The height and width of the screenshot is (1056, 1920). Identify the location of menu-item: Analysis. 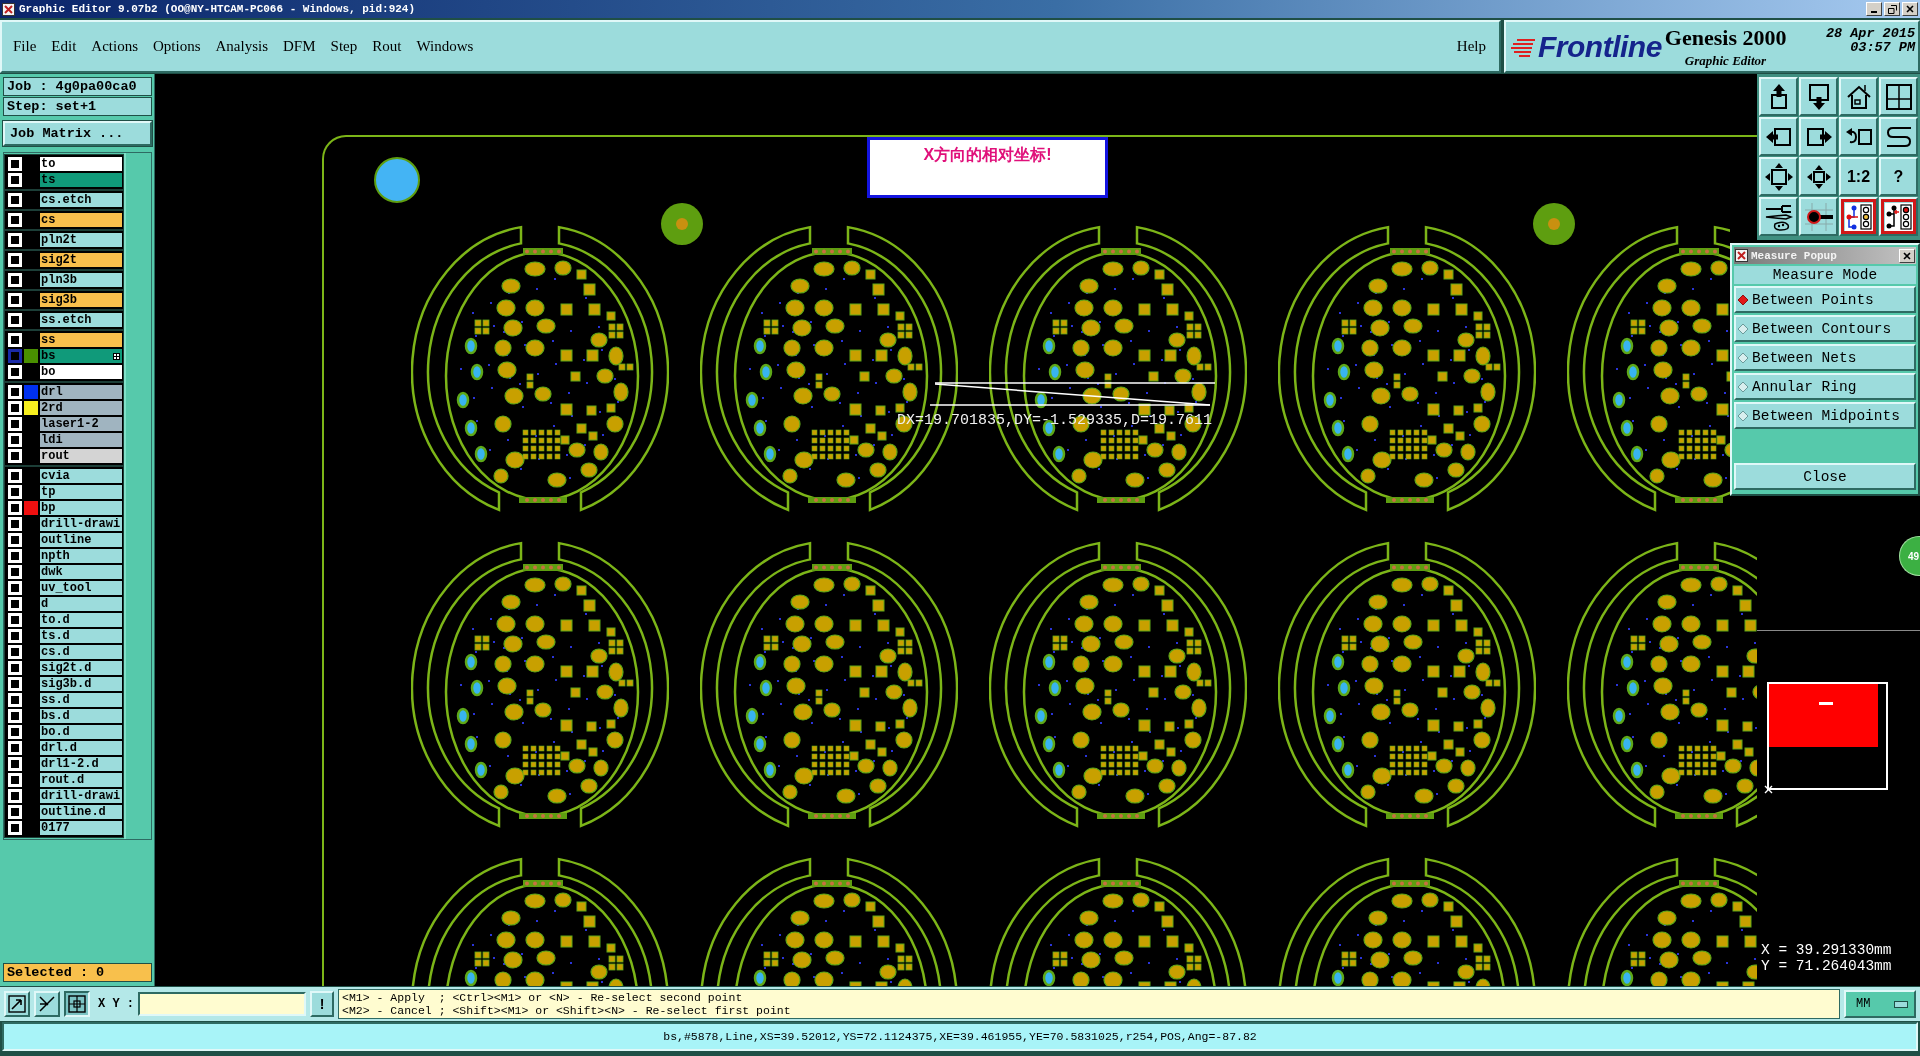
(242, 46).